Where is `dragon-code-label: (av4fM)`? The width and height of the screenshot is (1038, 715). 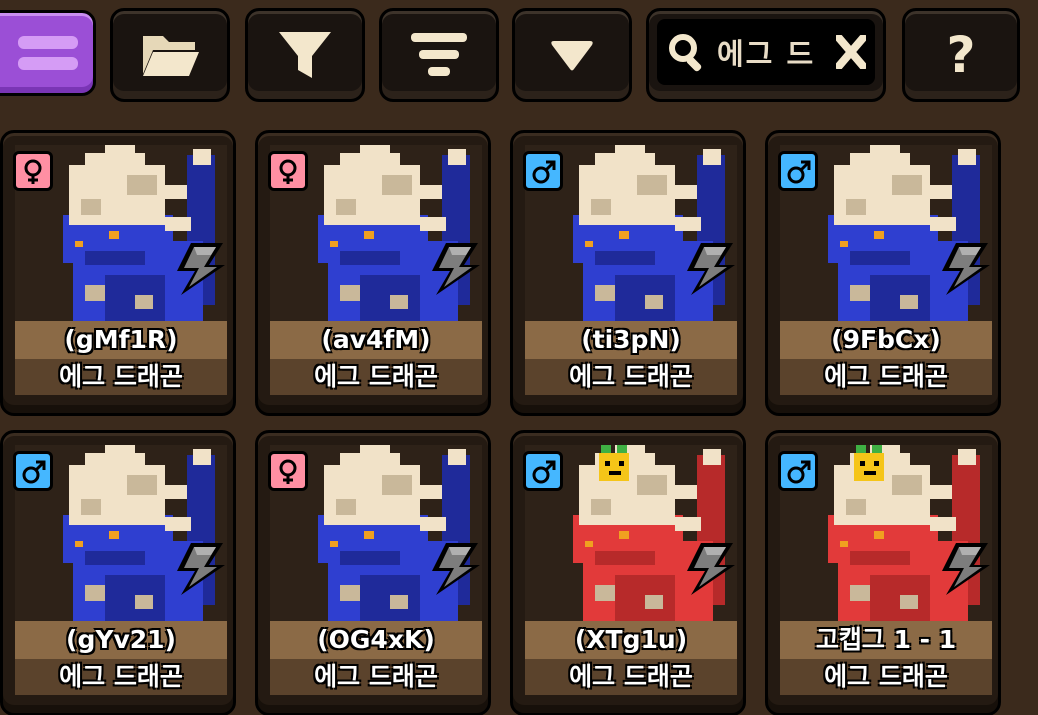
dragon-code-label: (av4fM) is located at coordinates (376, 340).